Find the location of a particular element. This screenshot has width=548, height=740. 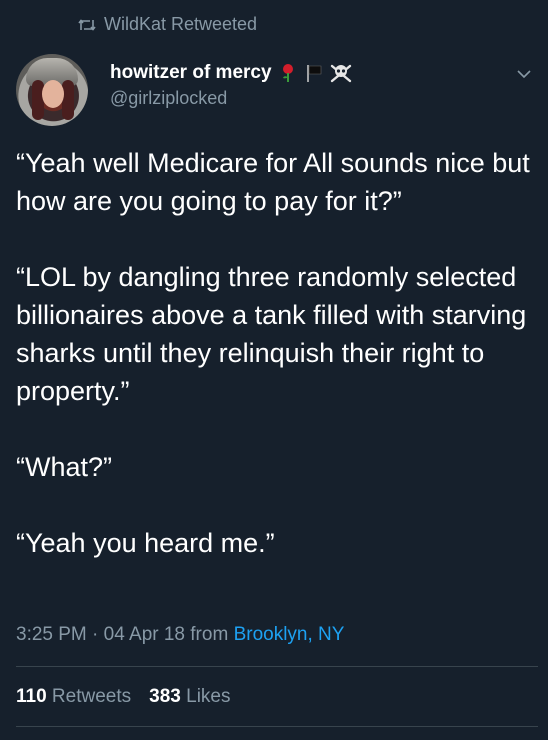

retweet-context: WildKat Retweeted is located at coordinates (167, 24).